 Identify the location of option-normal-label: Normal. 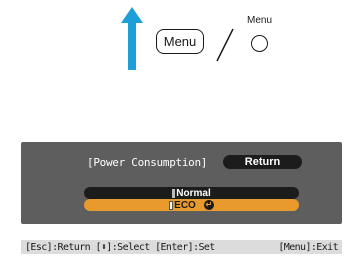
(193, 193).